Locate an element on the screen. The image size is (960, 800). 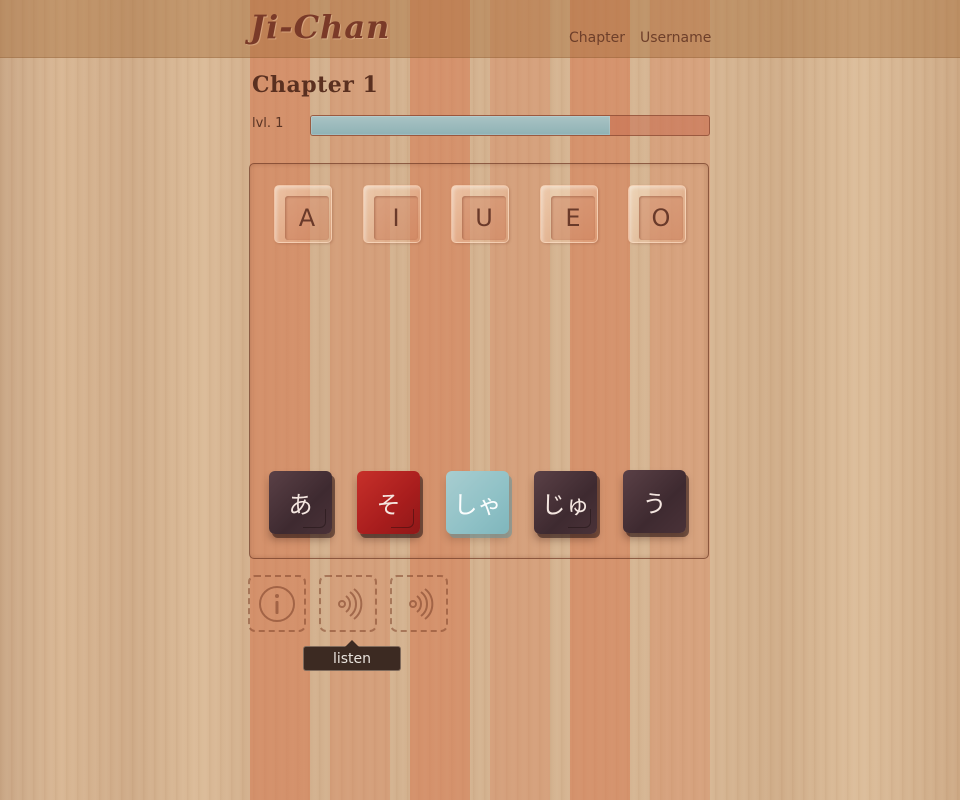
tooltip-label: listen is located at coordinates (352, 658).